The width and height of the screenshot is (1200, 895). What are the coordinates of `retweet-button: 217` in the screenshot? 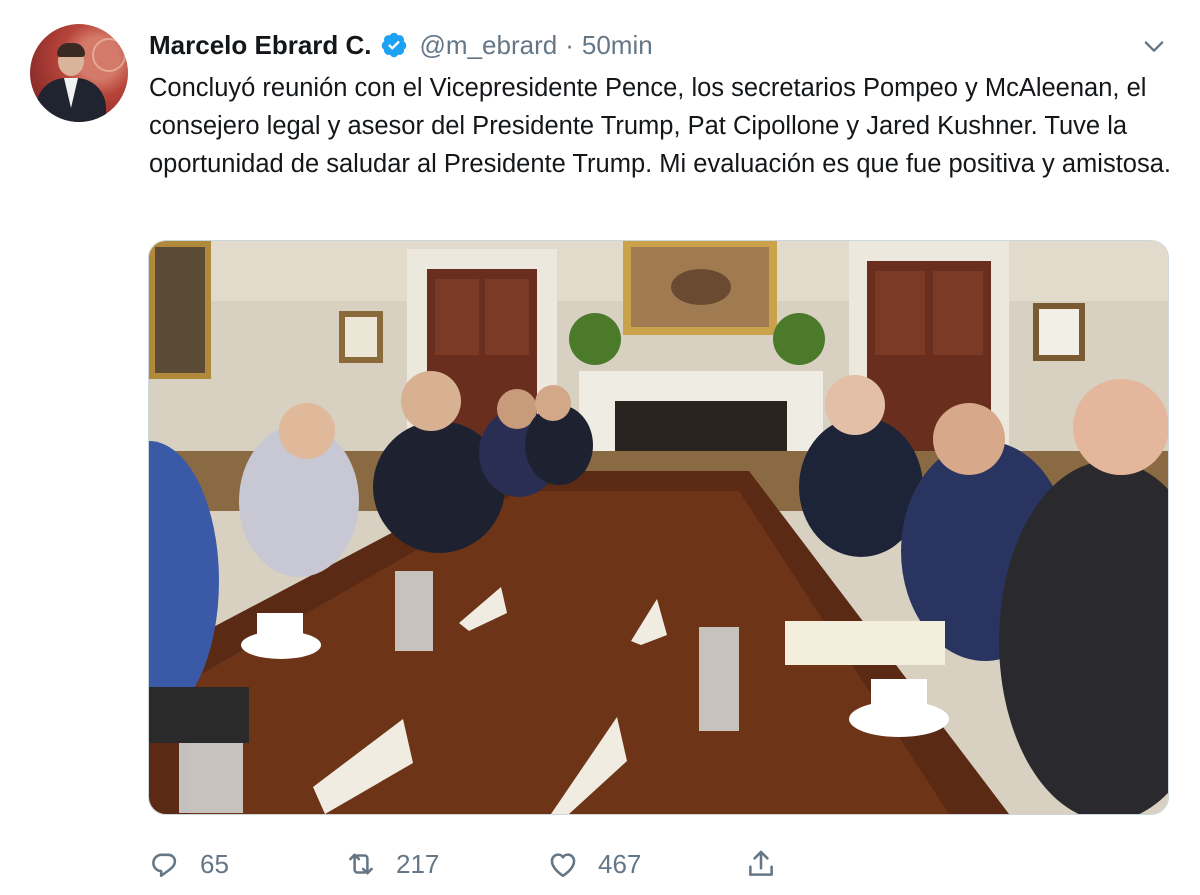 It's located at (391, 864).